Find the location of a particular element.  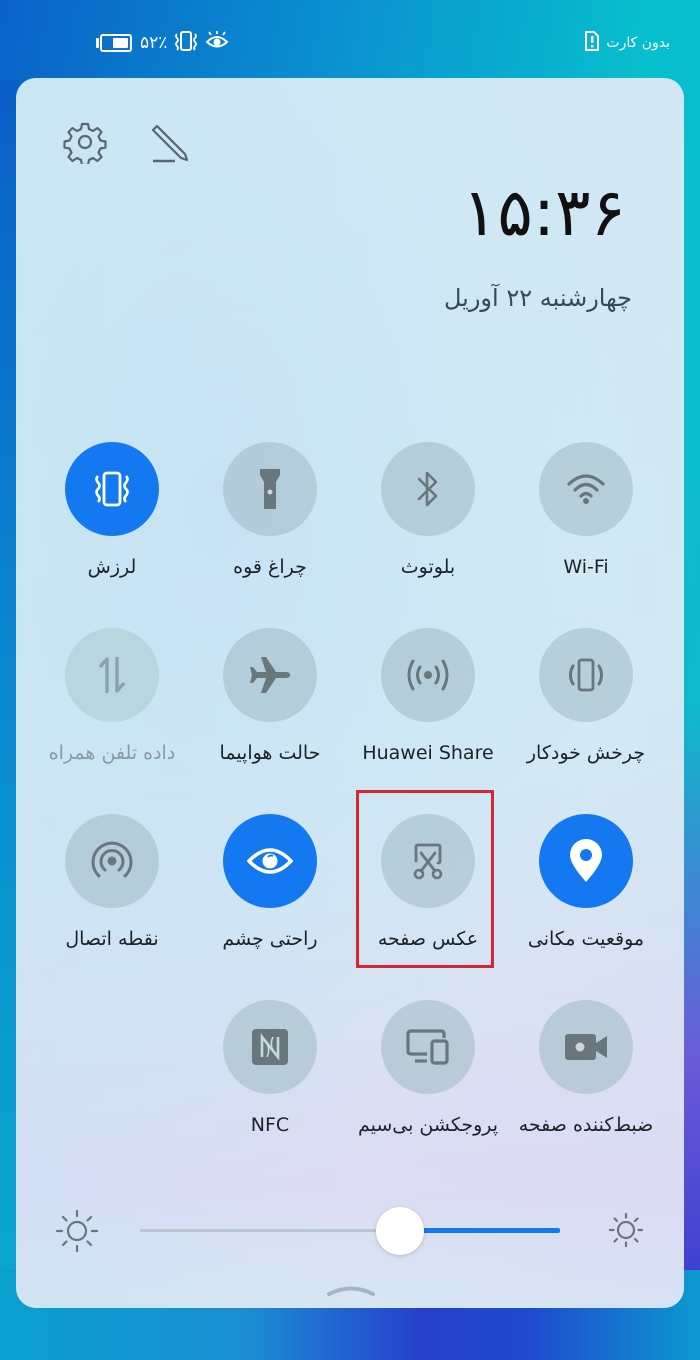

video-camera-icon is located at coordinates (586, 1047).